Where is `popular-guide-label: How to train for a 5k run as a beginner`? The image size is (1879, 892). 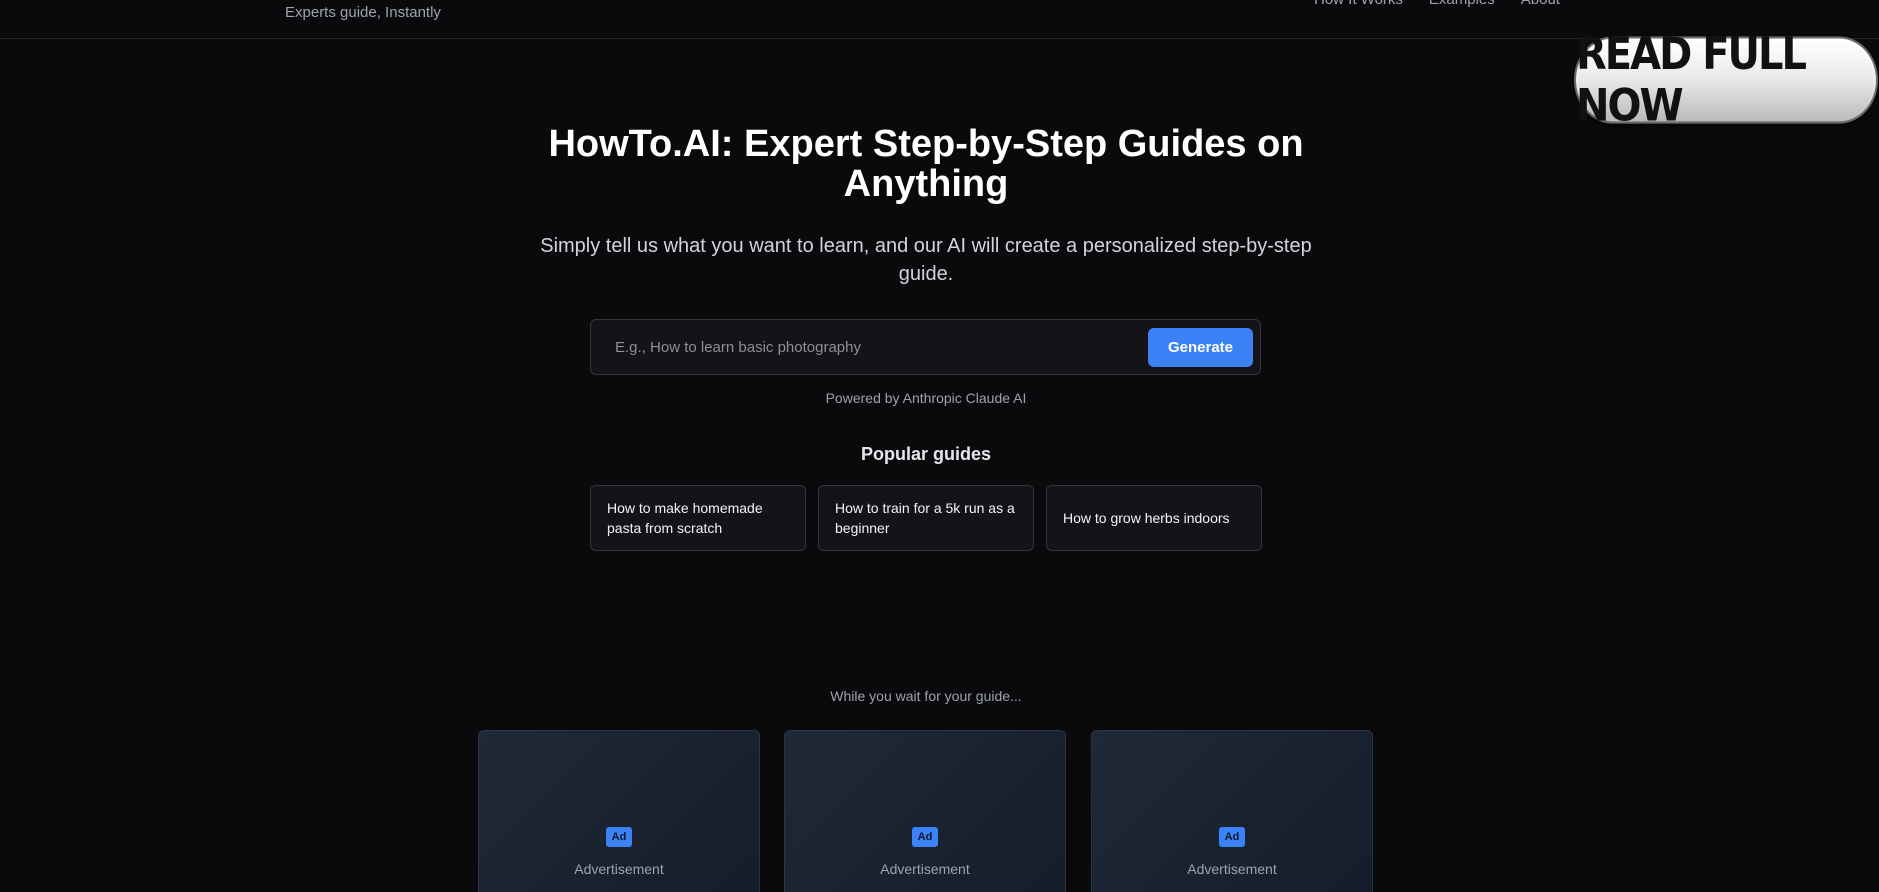
popular-guide-label: How to train for a 5k run as a beginner is located at coordinates (925, 518).